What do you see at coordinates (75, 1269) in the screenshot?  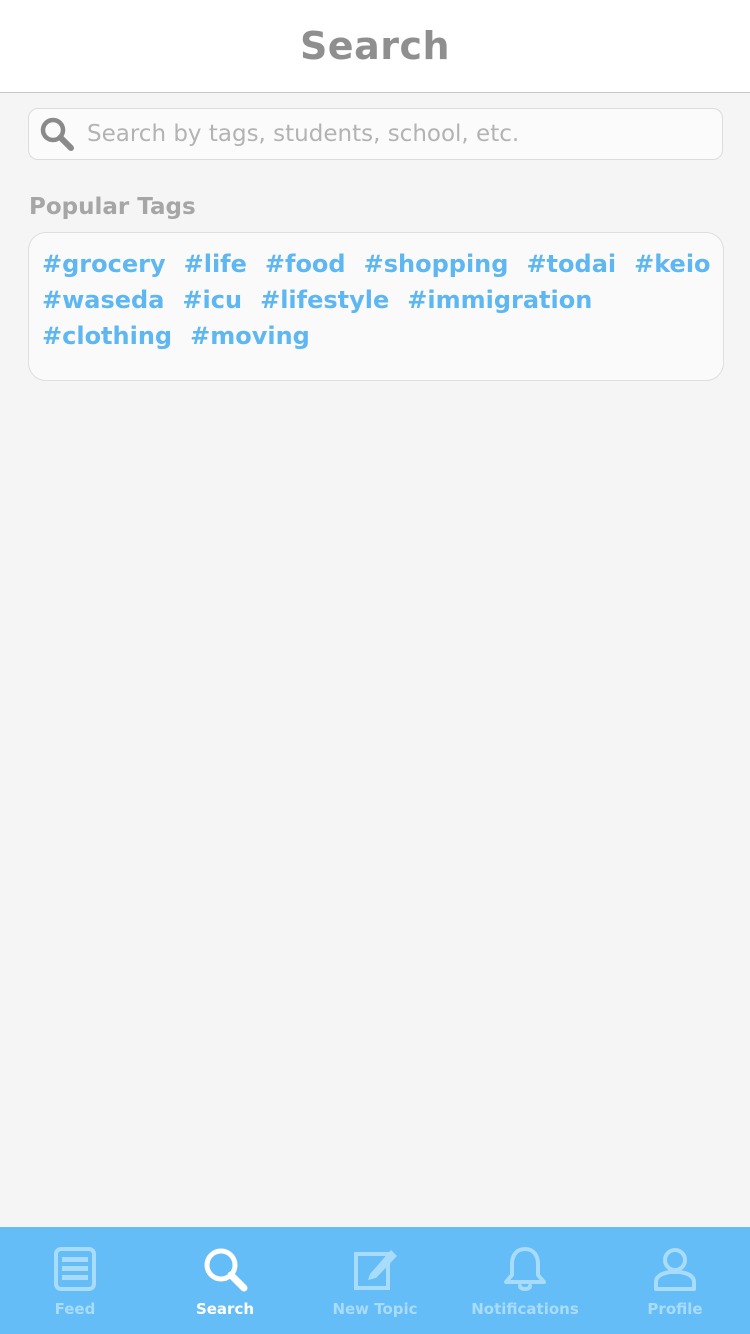 I see `feed-icon` at bounding box center [75, 1269].